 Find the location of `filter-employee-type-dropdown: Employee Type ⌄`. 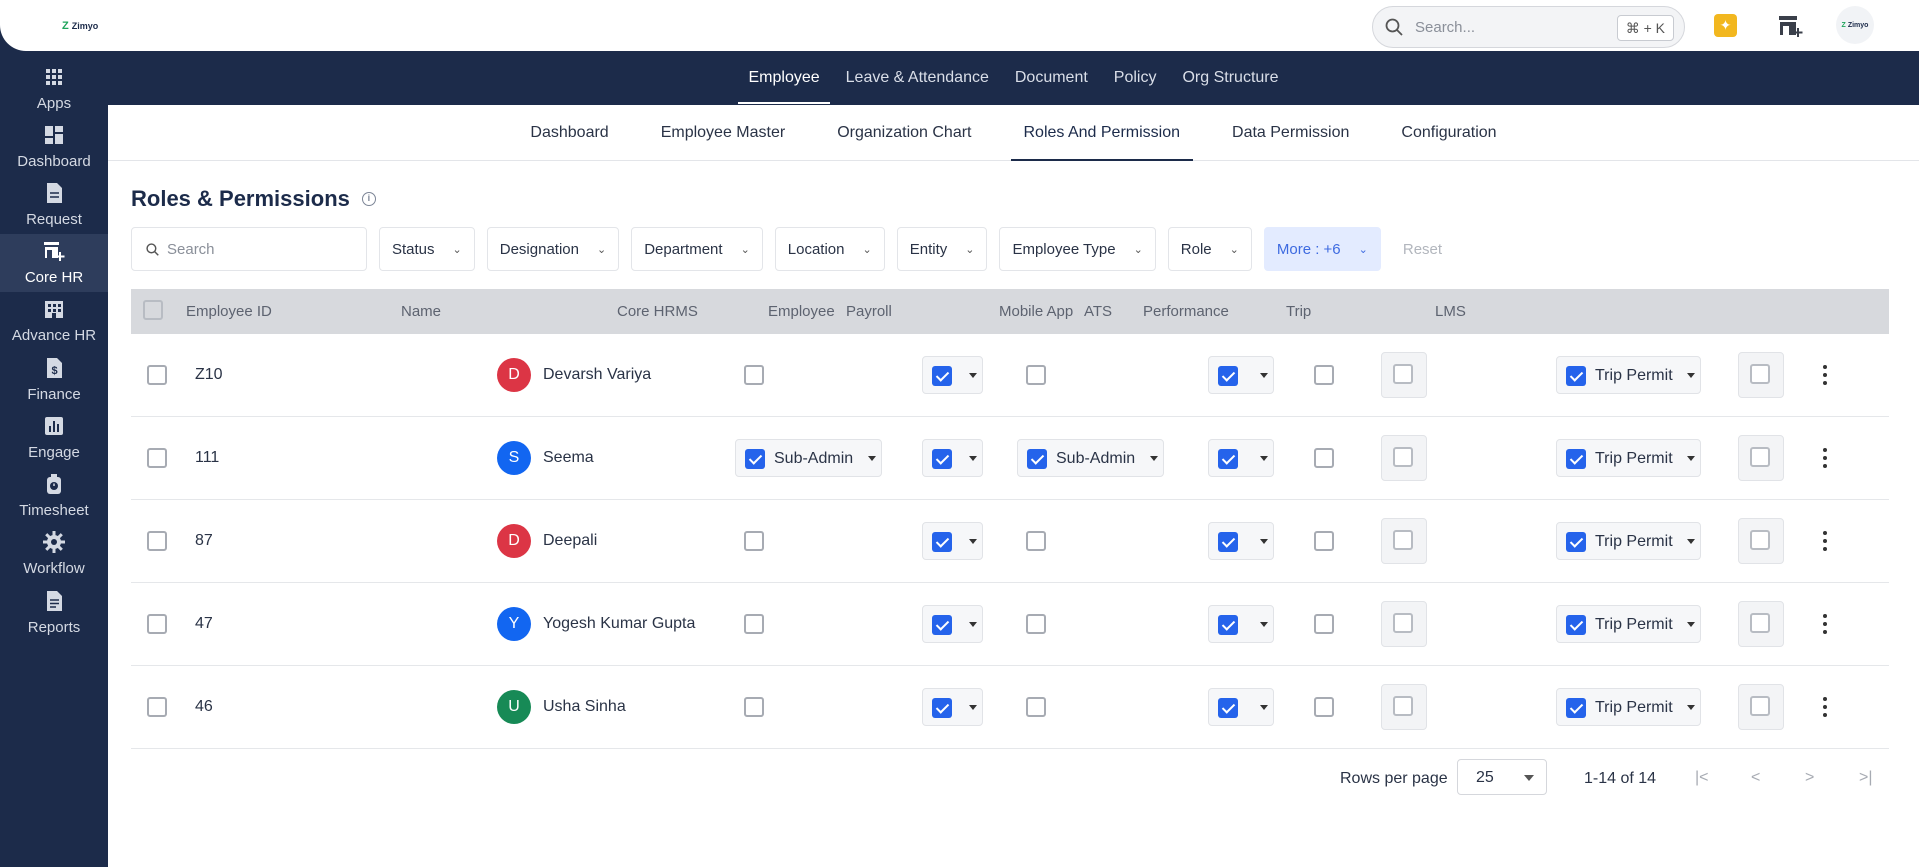

filter-employee-type-dropdown: Employee Type ⌄ is located at coordinates (1077, 249).